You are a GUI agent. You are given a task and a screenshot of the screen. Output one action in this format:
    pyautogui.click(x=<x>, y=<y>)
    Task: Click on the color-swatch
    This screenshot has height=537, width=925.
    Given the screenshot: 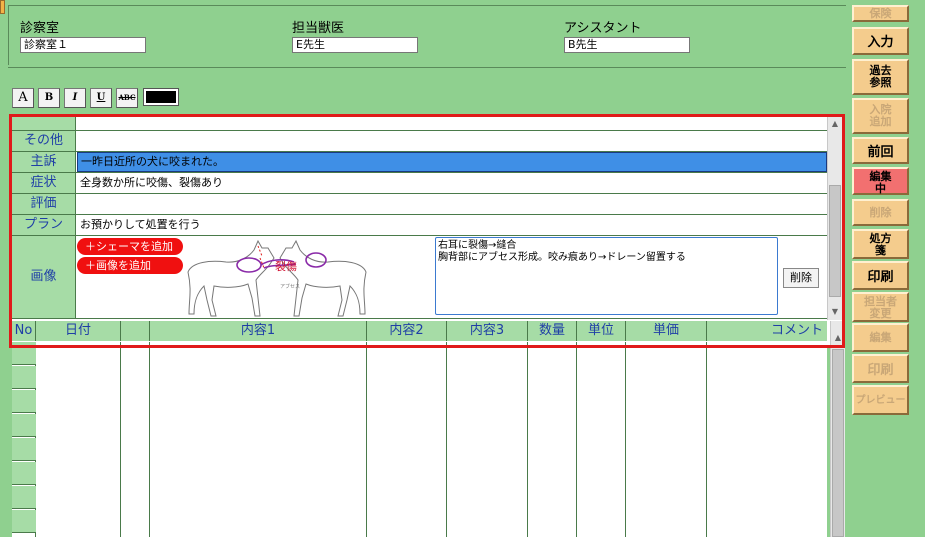 What is the action you would take?
    pyautogui.click(x=161, y=97)
    